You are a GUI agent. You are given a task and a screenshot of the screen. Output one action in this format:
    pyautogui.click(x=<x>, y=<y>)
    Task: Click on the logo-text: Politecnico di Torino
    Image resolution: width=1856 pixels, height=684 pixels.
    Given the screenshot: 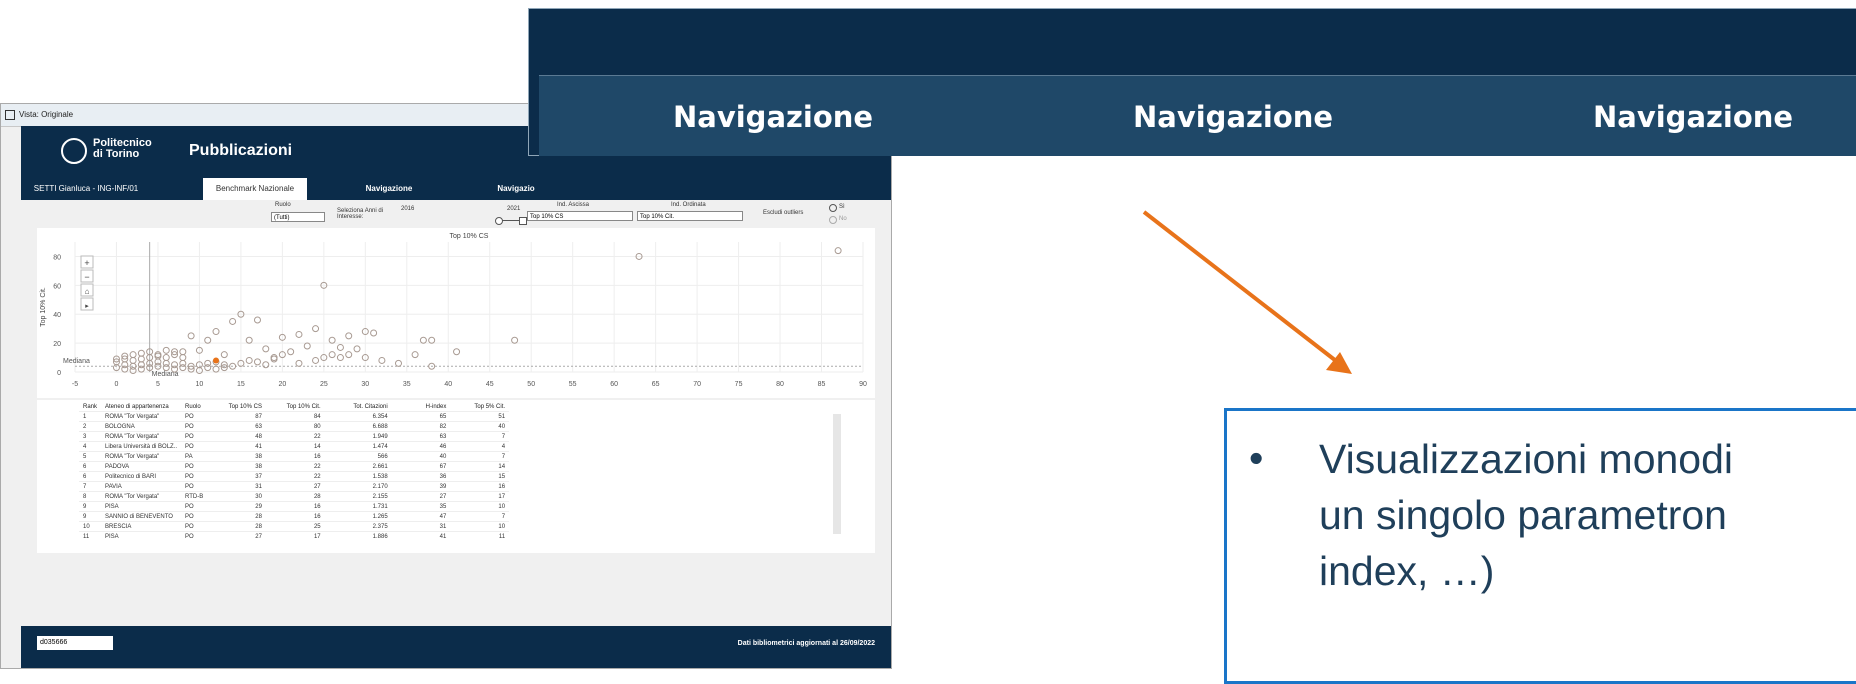 What is the action you would take?
    pyautogui.click(x=122, y=149)
    